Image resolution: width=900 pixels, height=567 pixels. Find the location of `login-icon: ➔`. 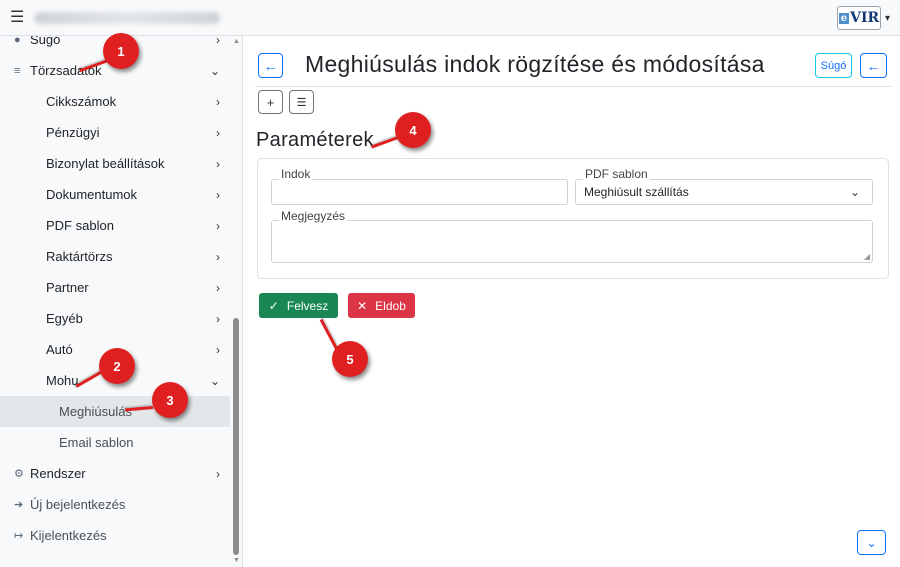

login-icon: ➔ is located at coordinates (19, 505).